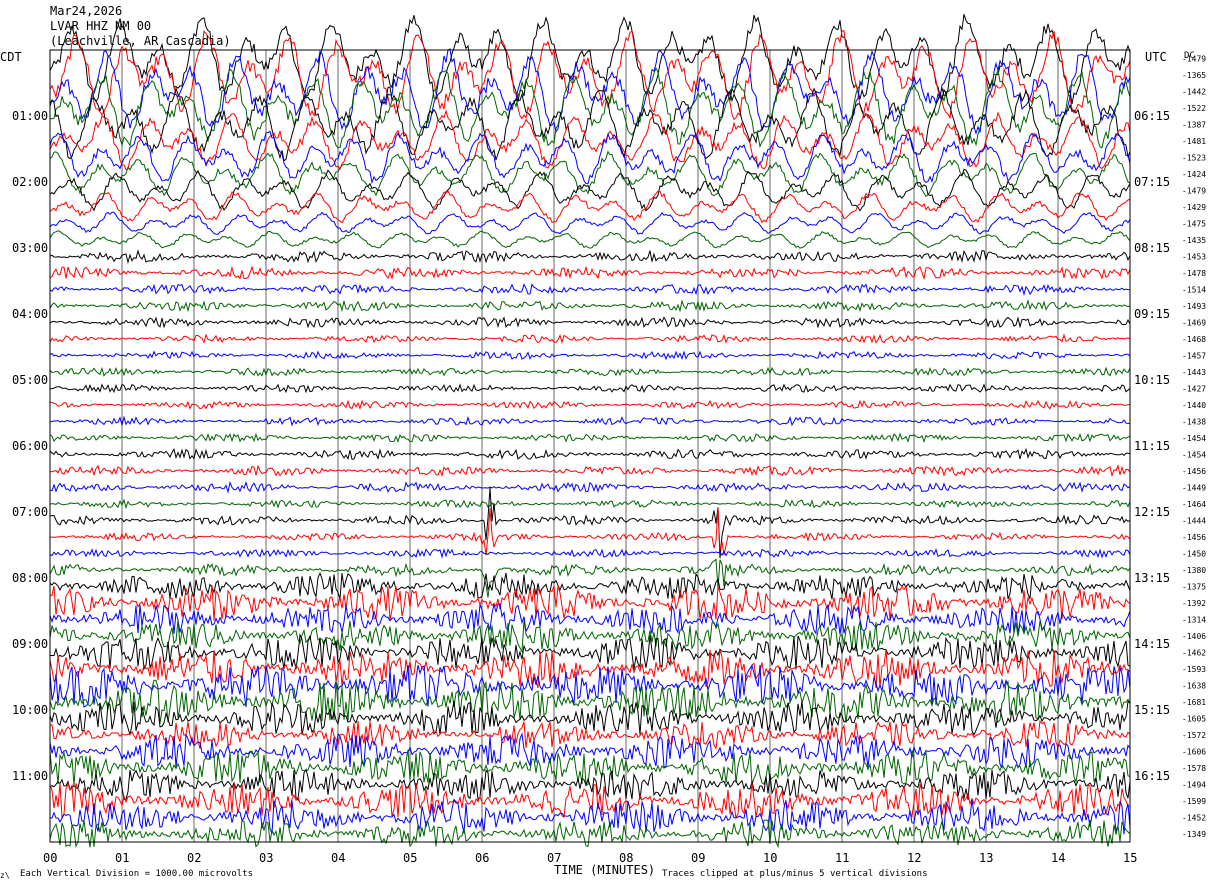 The width and height of the screenshot is (1210, 886). I want to click on dc-offset-label: -1599, so click(1194, 801).